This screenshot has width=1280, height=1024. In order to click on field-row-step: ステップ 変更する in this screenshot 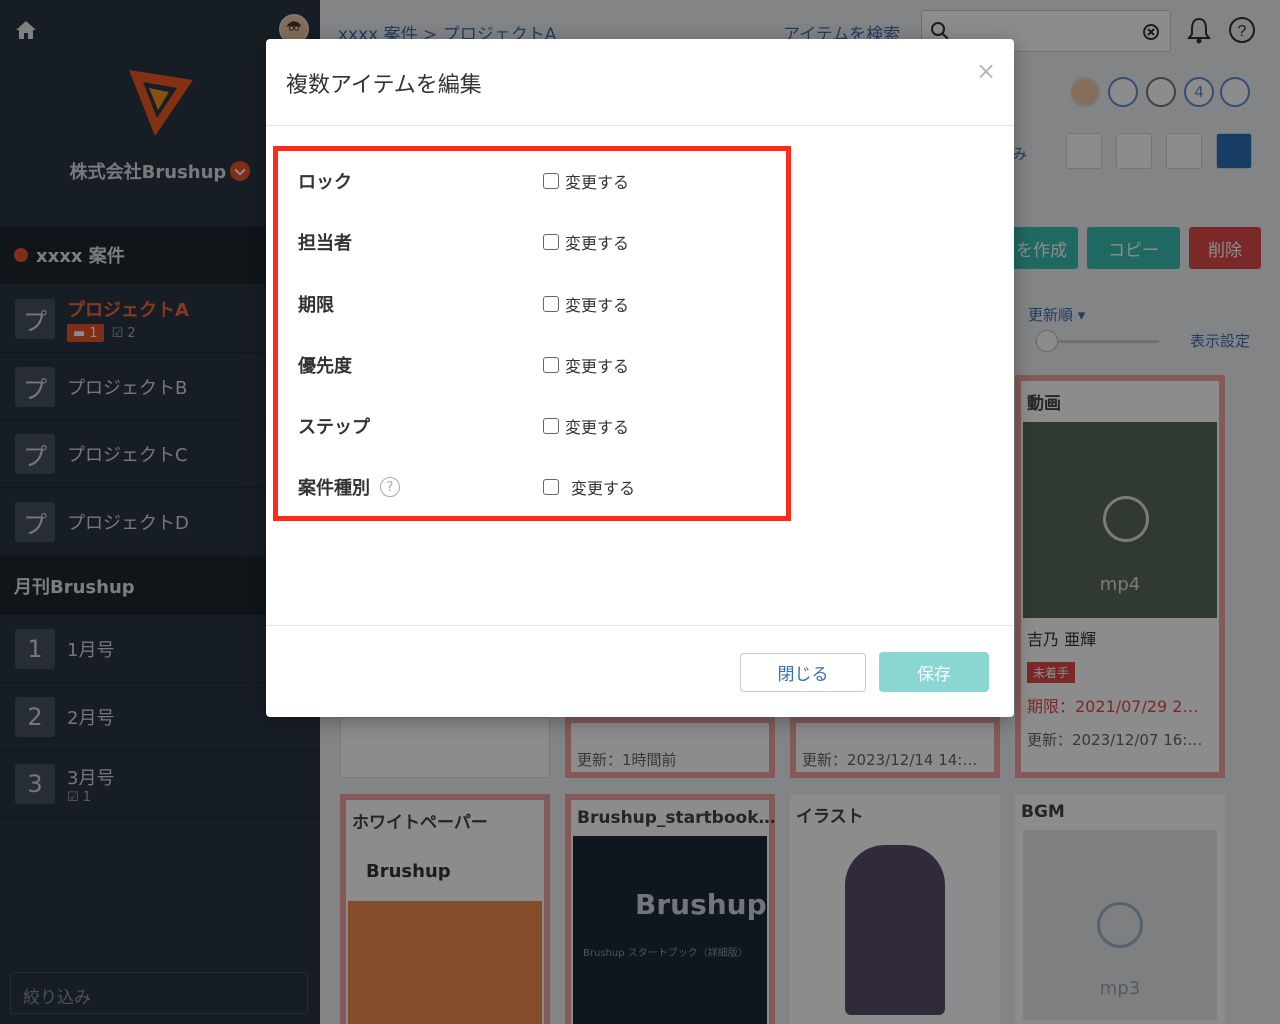, I will do `click(531, 426)`.